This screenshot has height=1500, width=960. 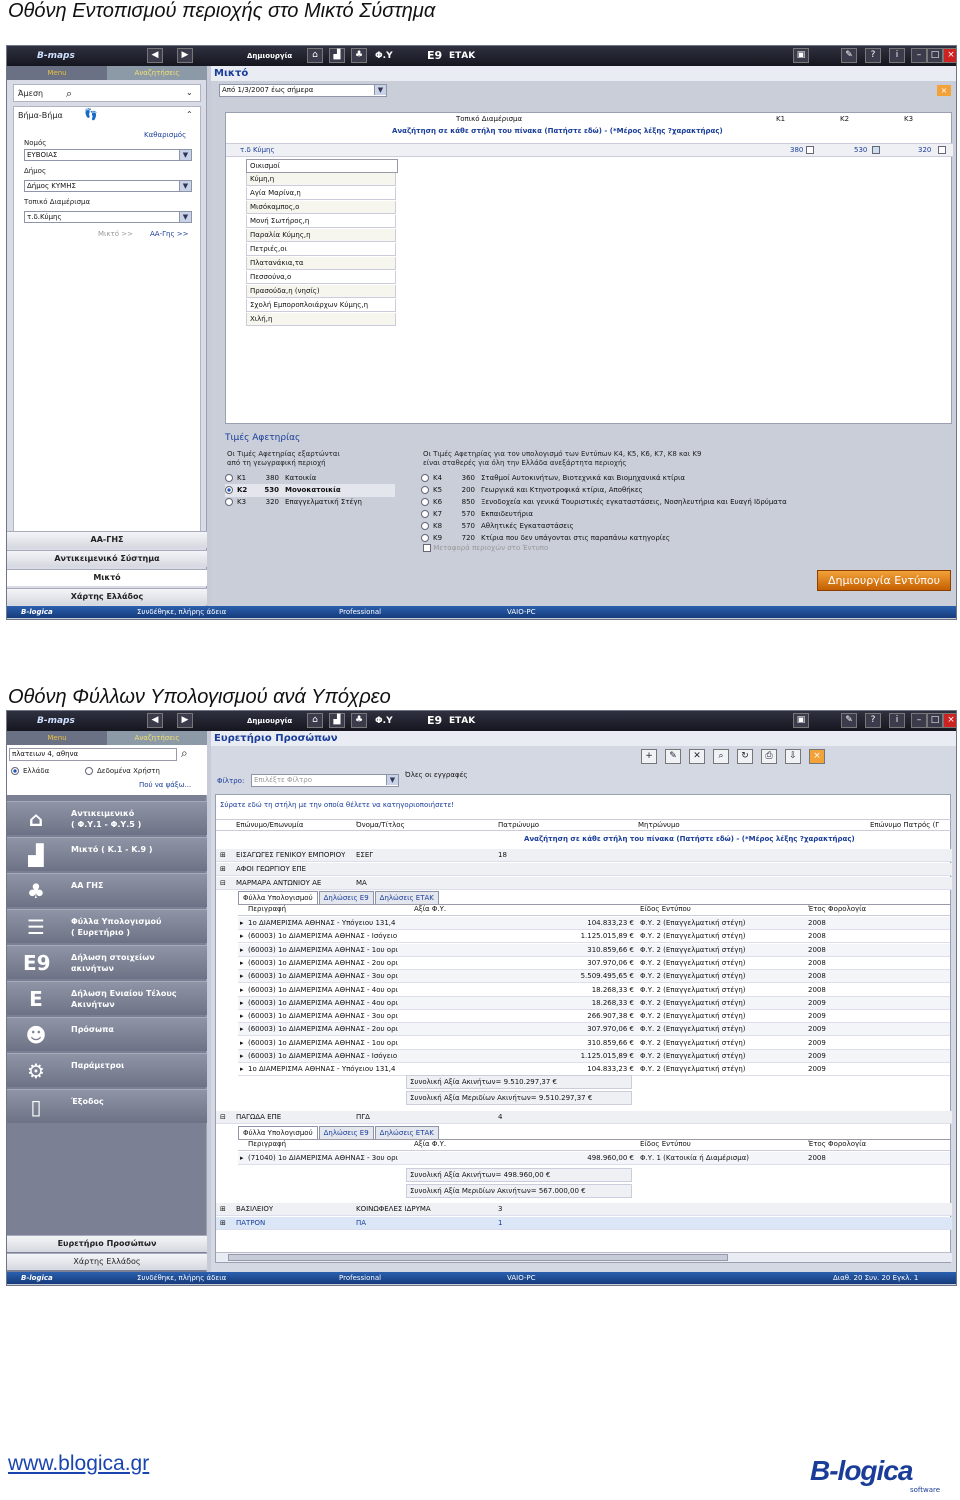 I want to click on nav-sheets: ☰ Φύλλα Υπολογισμού ( Ευρετήριο ), so click(x=107, y=926).